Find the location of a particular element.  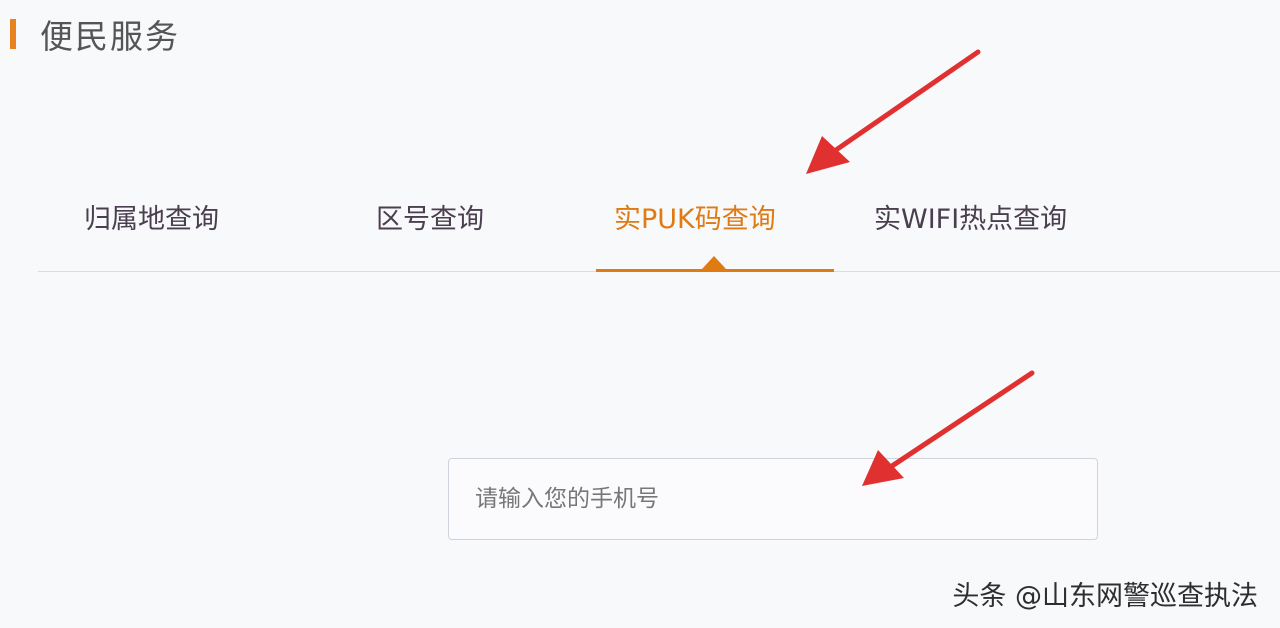

section-header: 便民服务 is located at coordinates (95, 34).